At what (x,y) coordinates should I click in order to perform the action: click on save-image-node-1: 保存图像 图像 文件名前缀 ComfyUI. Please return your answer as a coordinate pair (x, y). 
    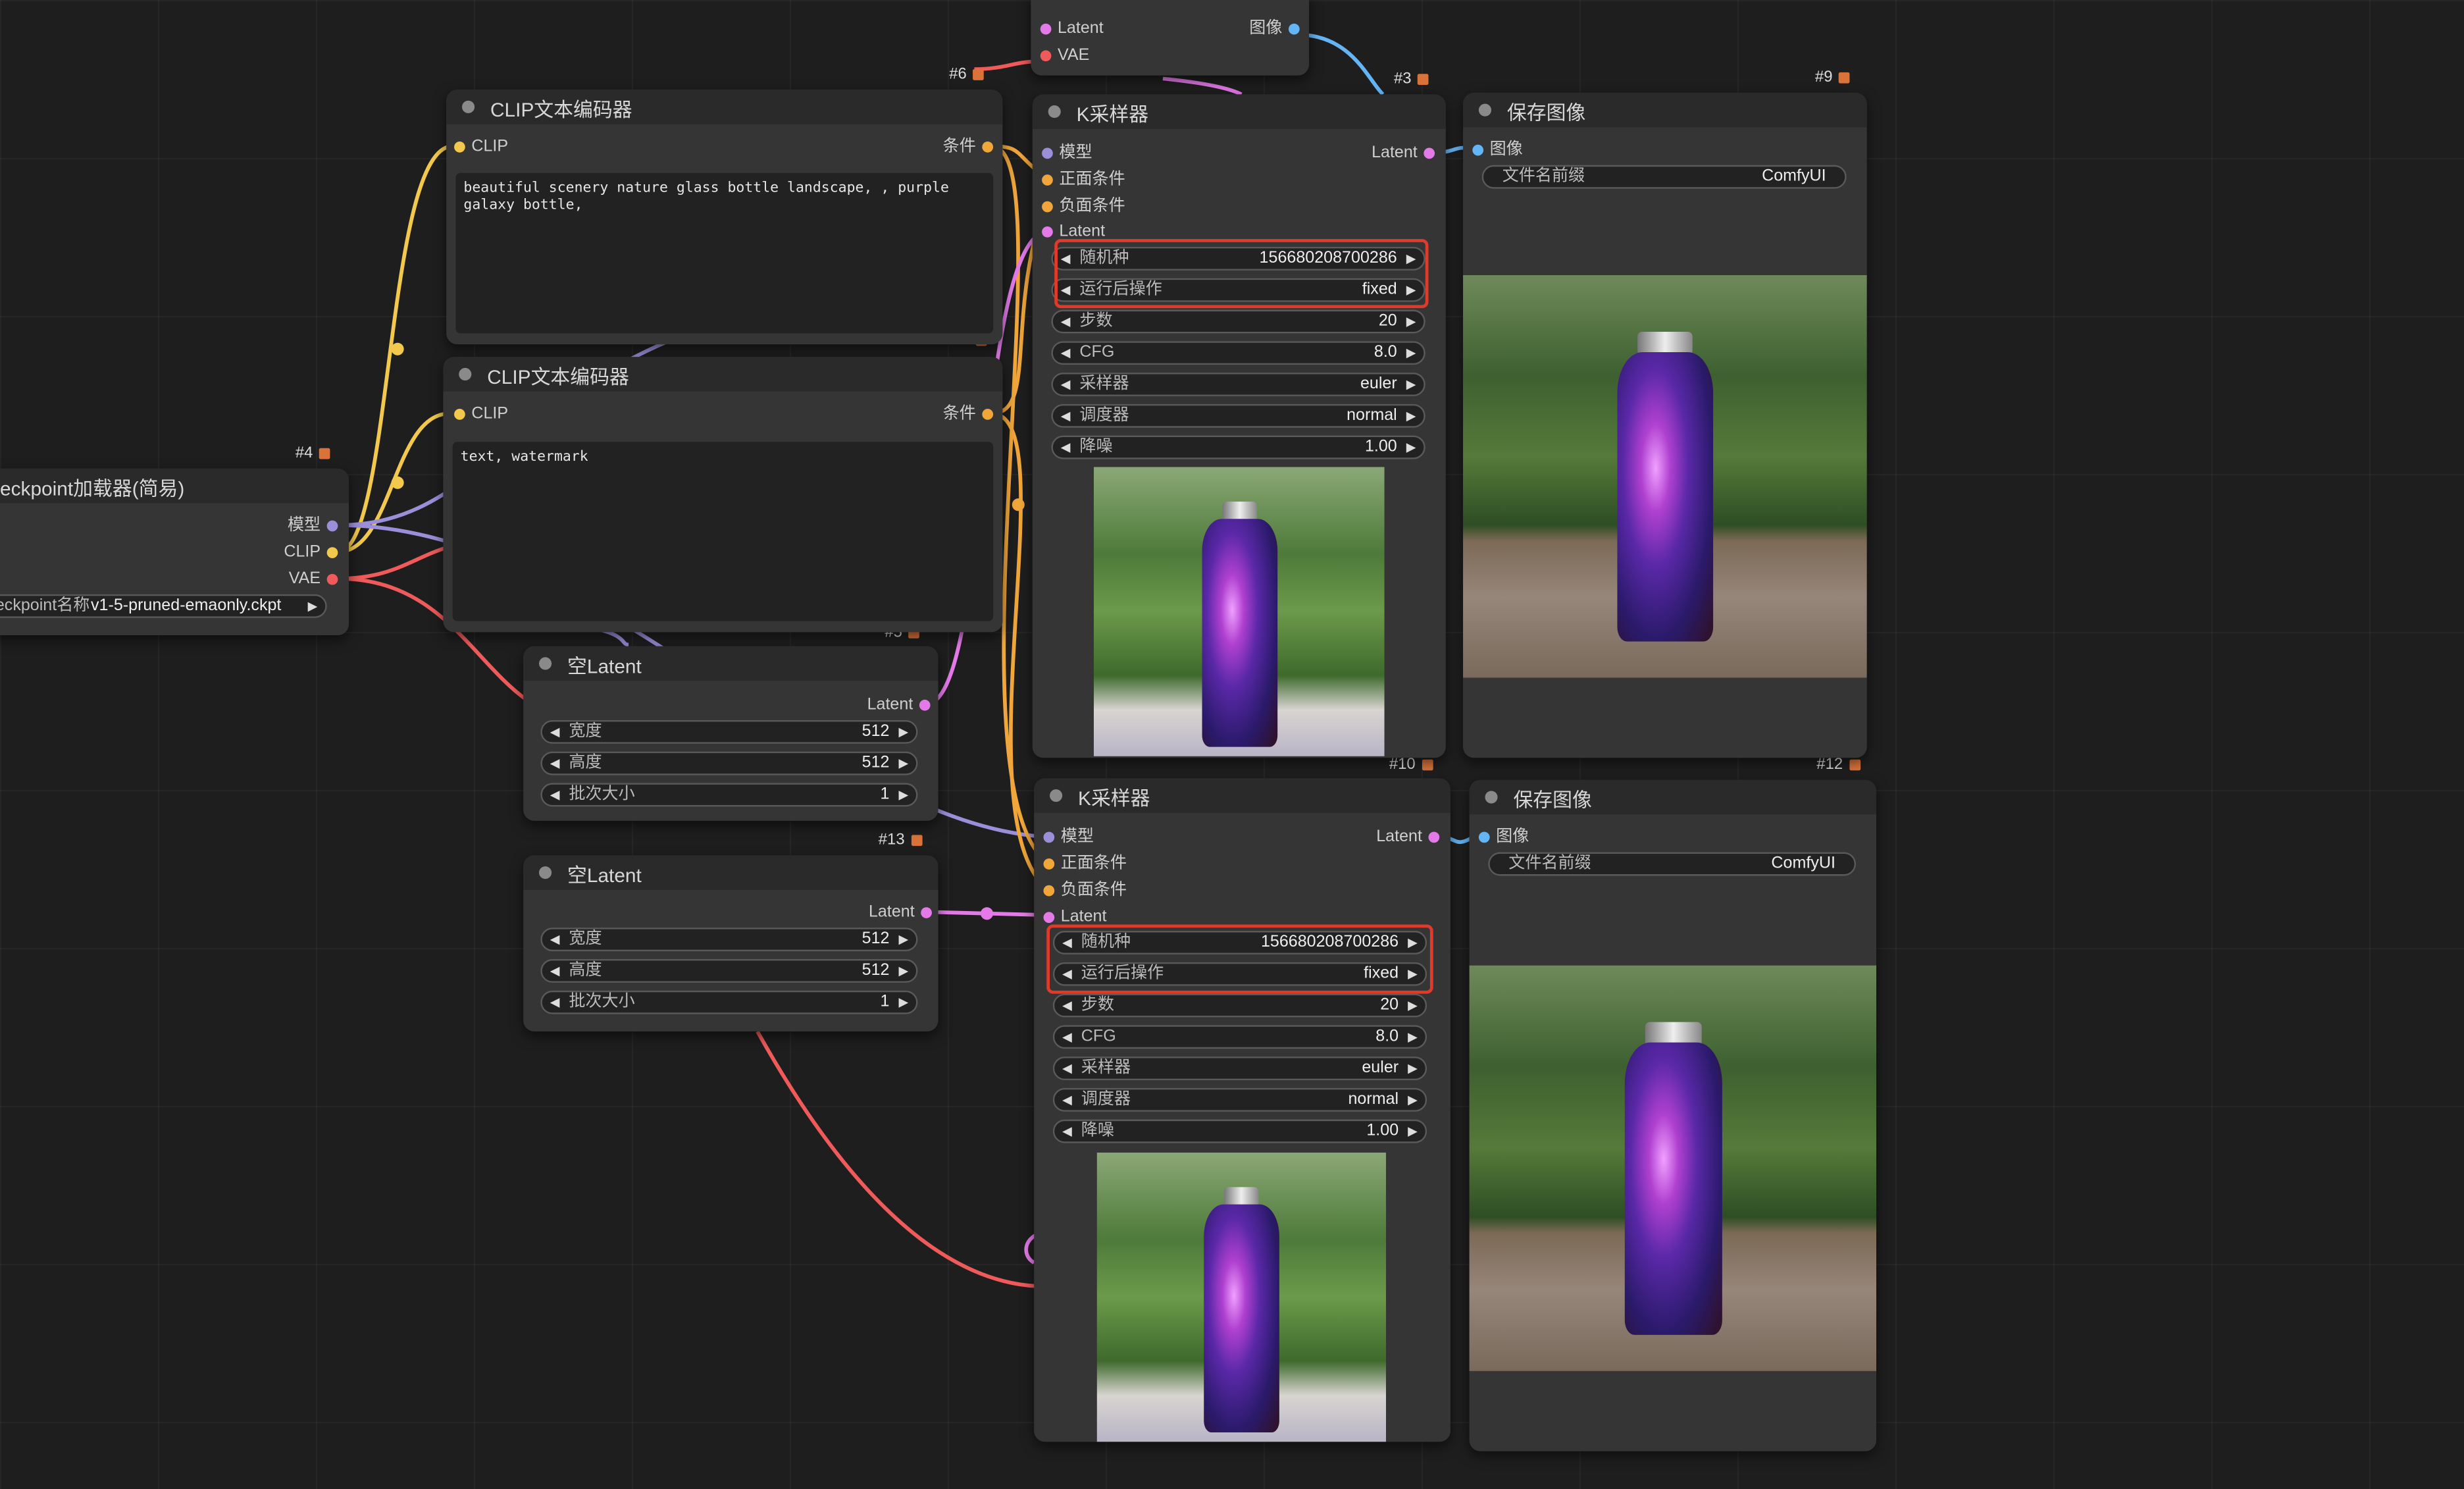
    Looking at the image, I should click on (1665, 425).